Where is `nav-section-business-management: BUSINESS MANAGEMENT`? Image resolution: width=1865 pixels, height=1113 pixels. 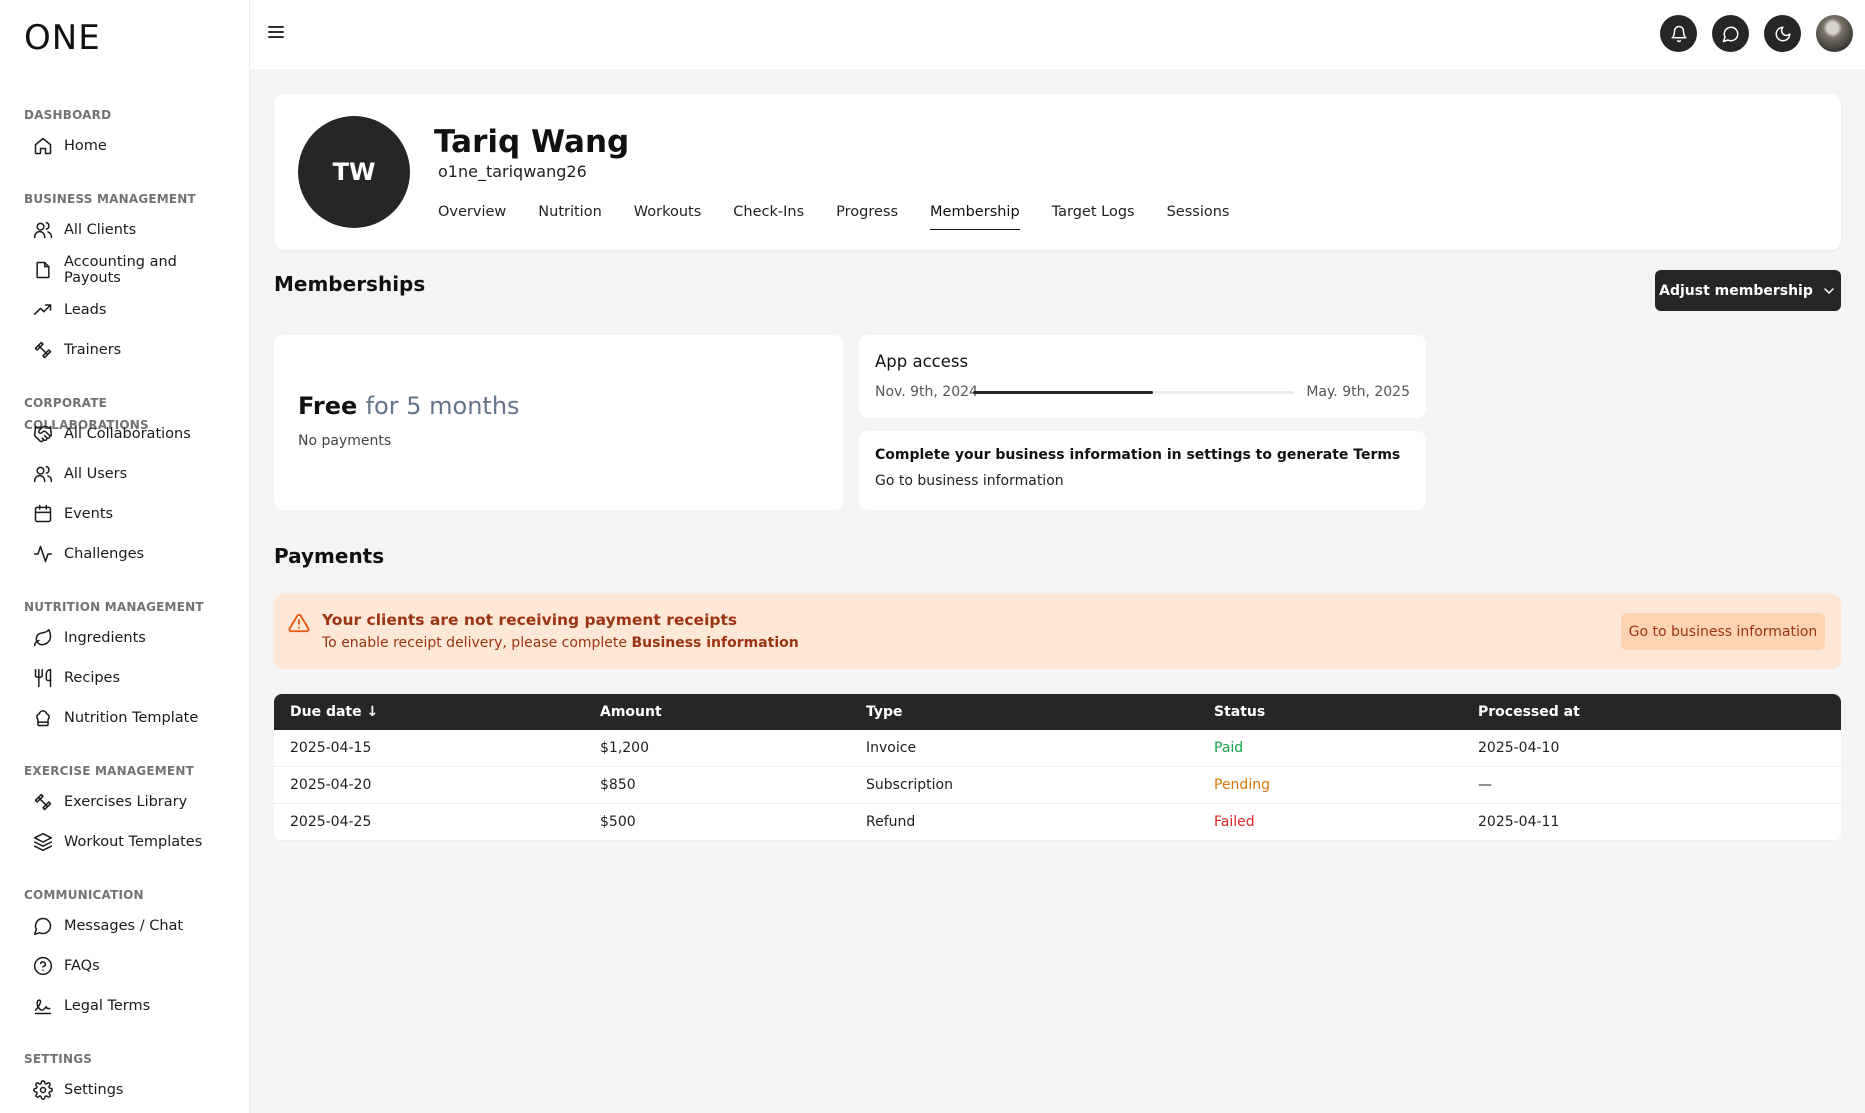
nav-section-business-management: BUSINESS MANAGEMENT is located at coordinates (110, 199).